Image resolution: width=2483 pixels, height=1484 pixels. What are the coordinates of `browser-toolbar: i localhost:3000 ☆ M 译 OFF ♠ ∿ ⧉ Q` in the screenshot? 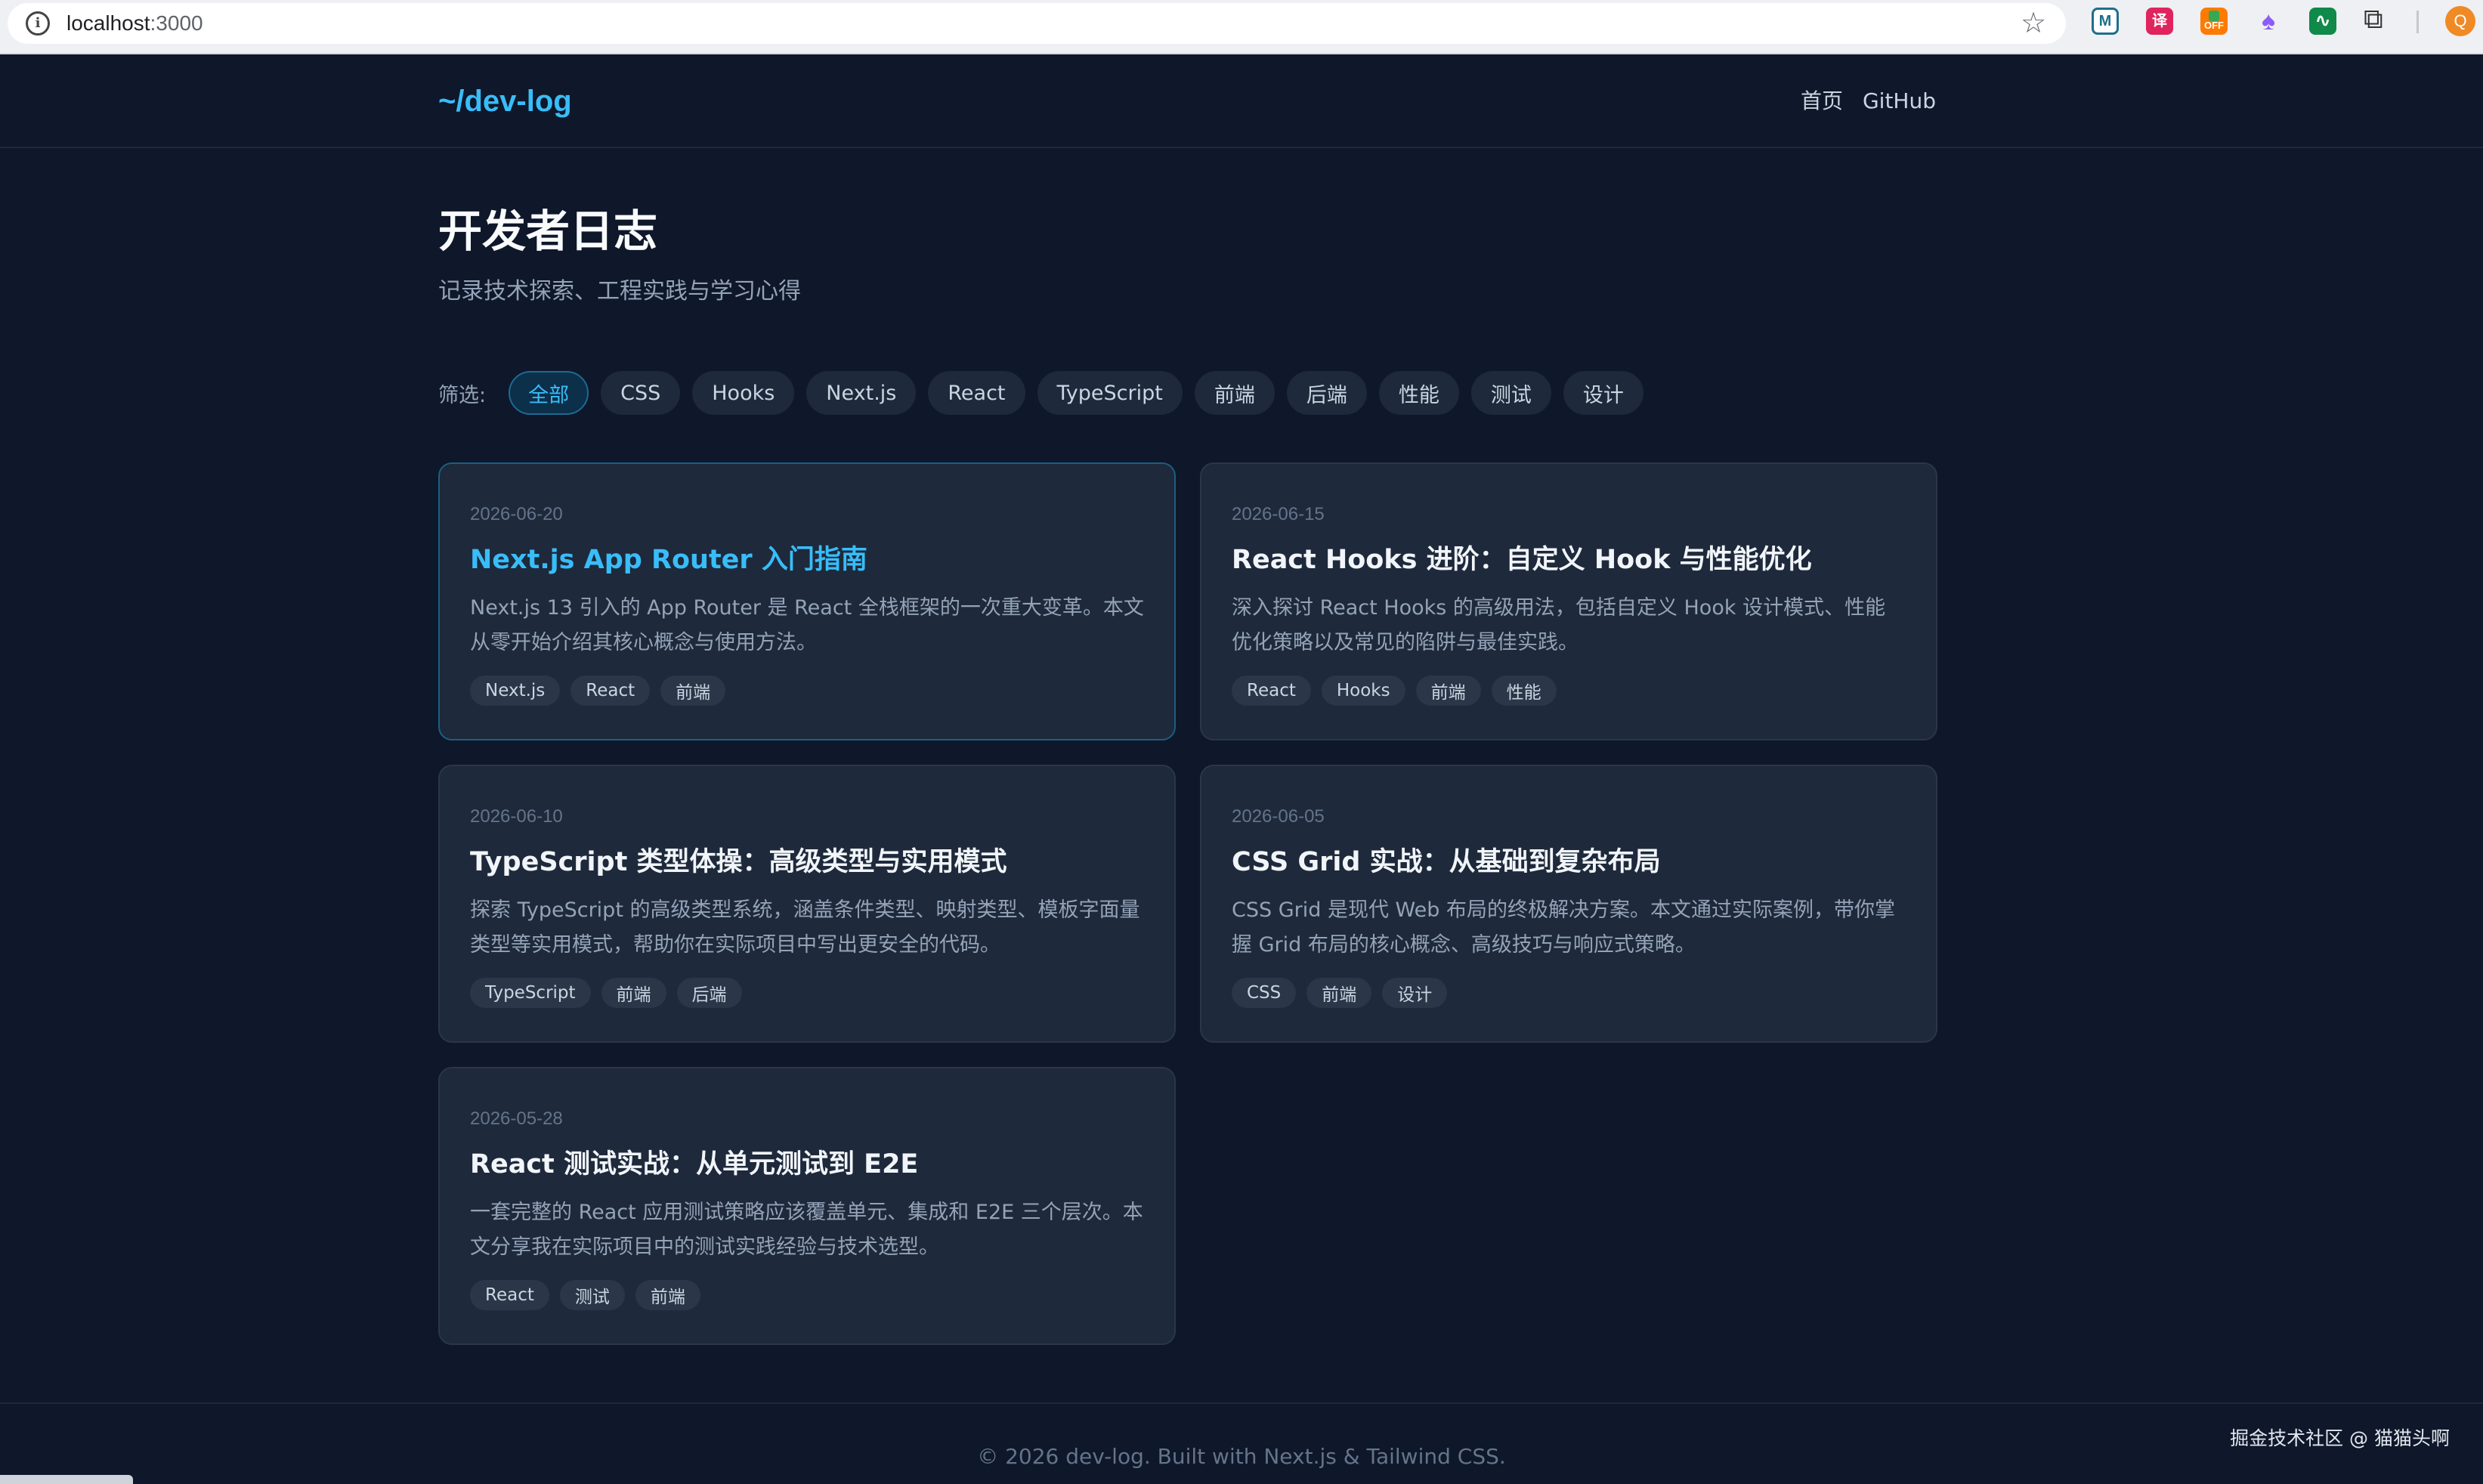 It's located at (1241, 27).